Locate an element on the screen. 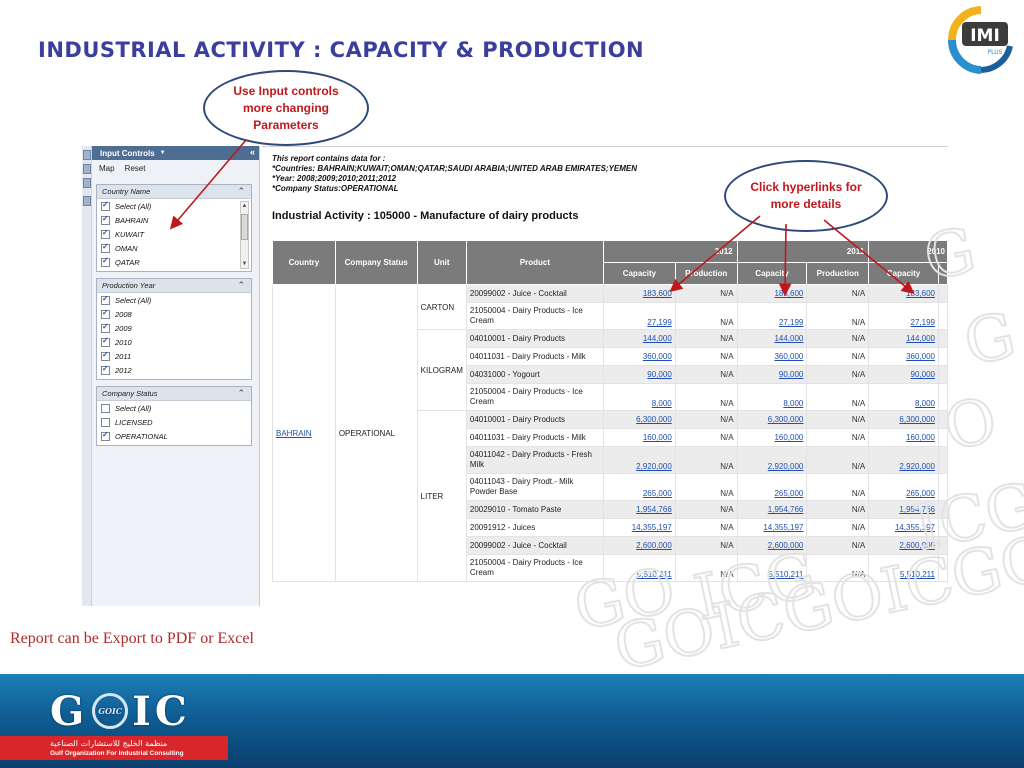 This screenshot has width=1024, height=768. capacity-cell: 14,355,197 is located at coordinates (772, 527).